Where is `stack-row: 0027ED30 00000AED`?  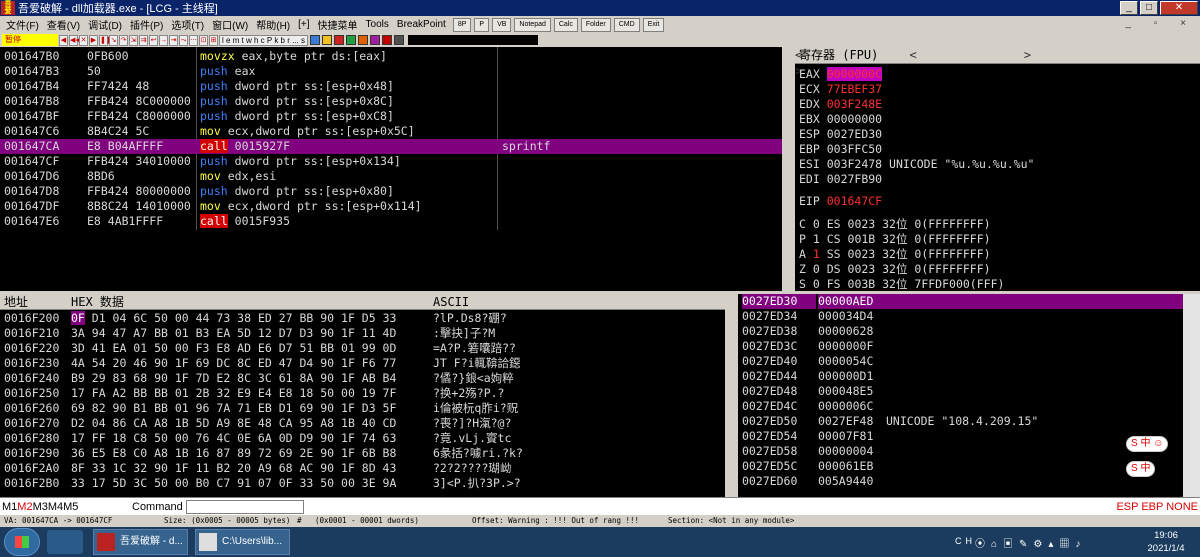 stack-row: 0027ED30 00000AED is located at coordinates (960, 301).